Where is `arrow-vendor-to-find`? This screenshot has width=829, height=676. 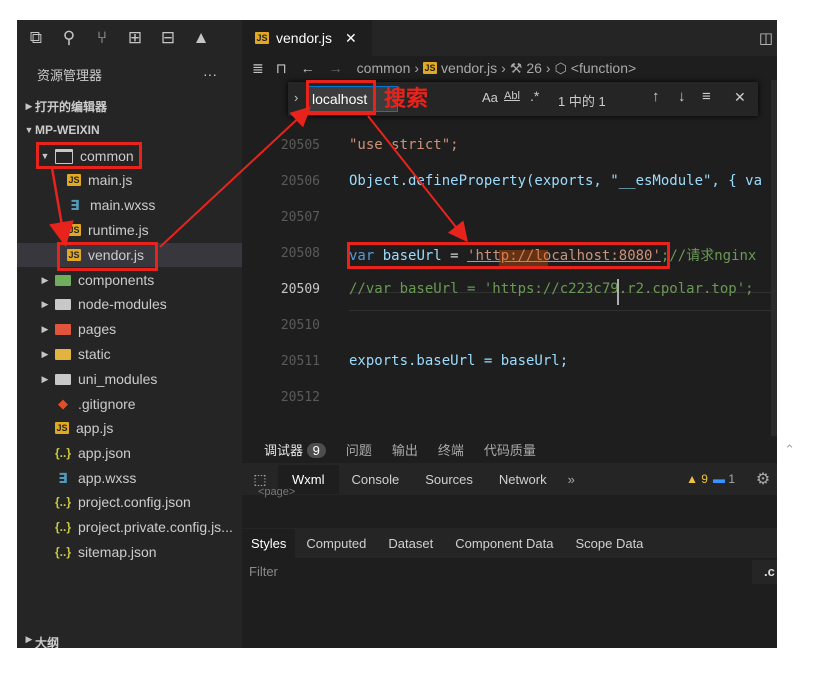
arrow-vendor-to-find is located at coordinates (235, 177).